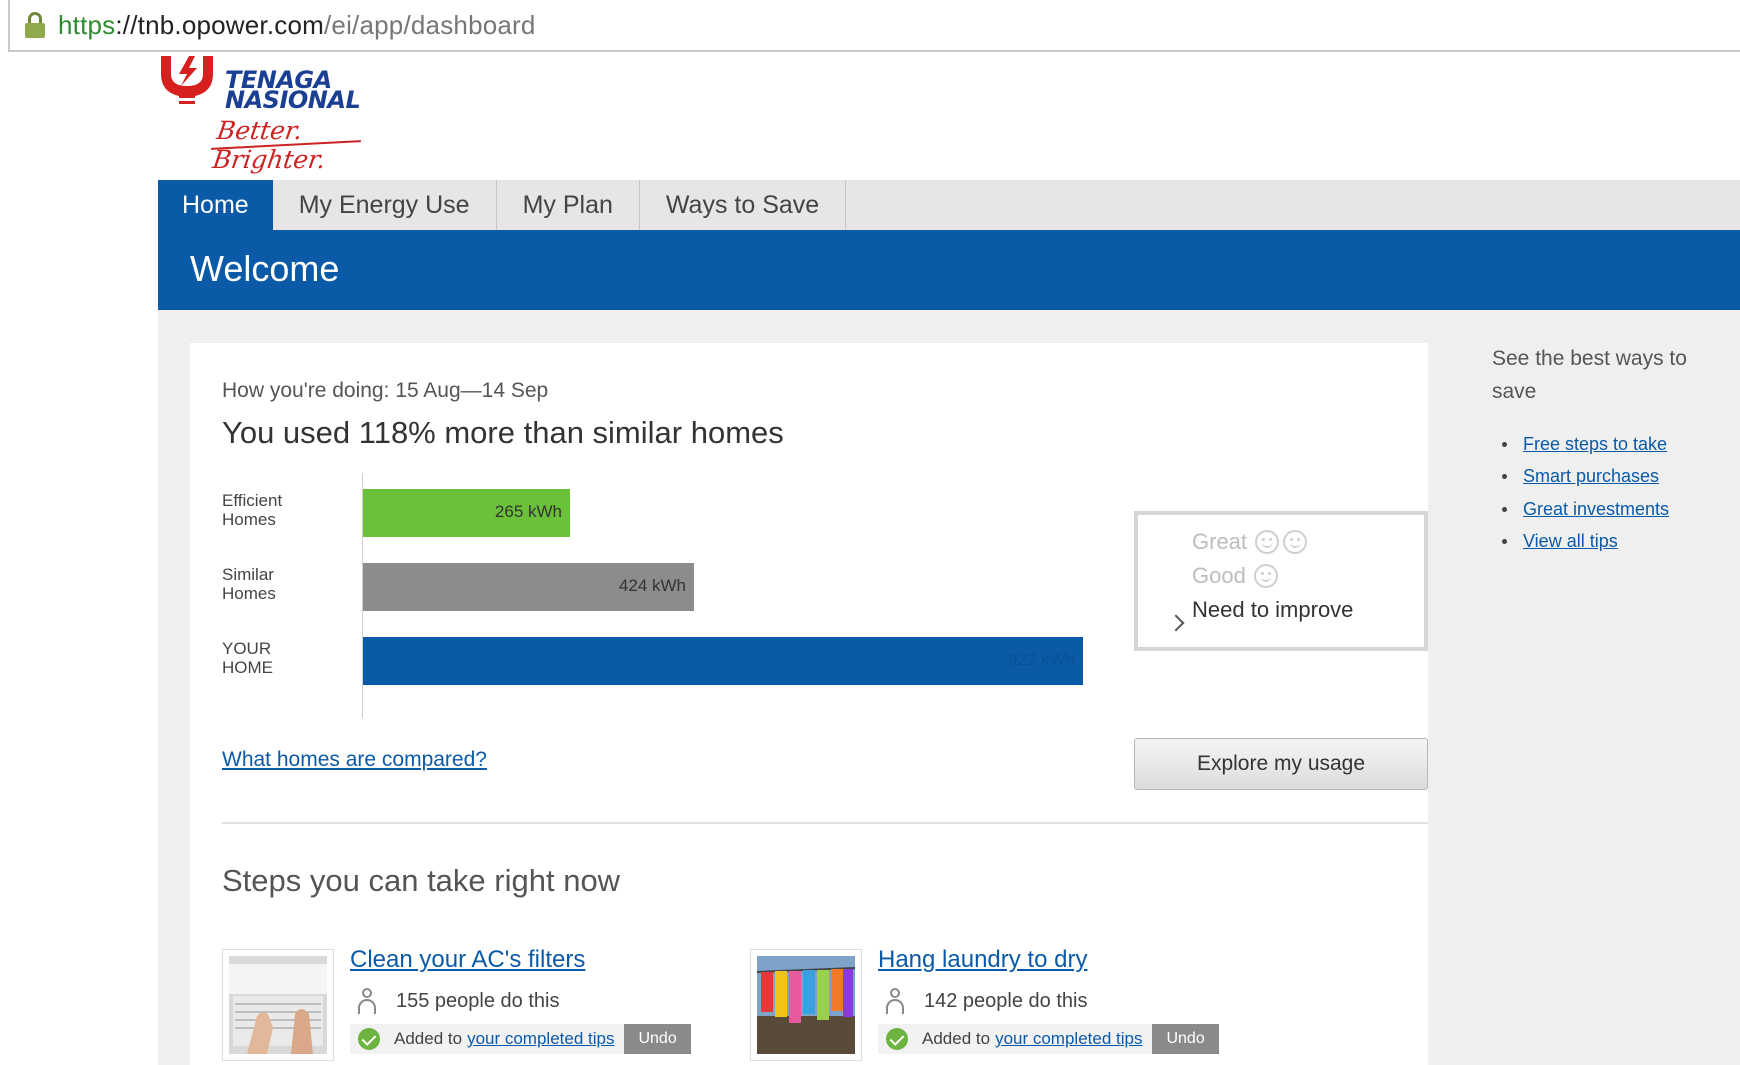 The height and width of the screenshot is (1065, 1740). Describe the element at coordinates (1591, 476) in the screenshot. I see `sidebar-link-smart-purchases: Smart purchases` at that location.